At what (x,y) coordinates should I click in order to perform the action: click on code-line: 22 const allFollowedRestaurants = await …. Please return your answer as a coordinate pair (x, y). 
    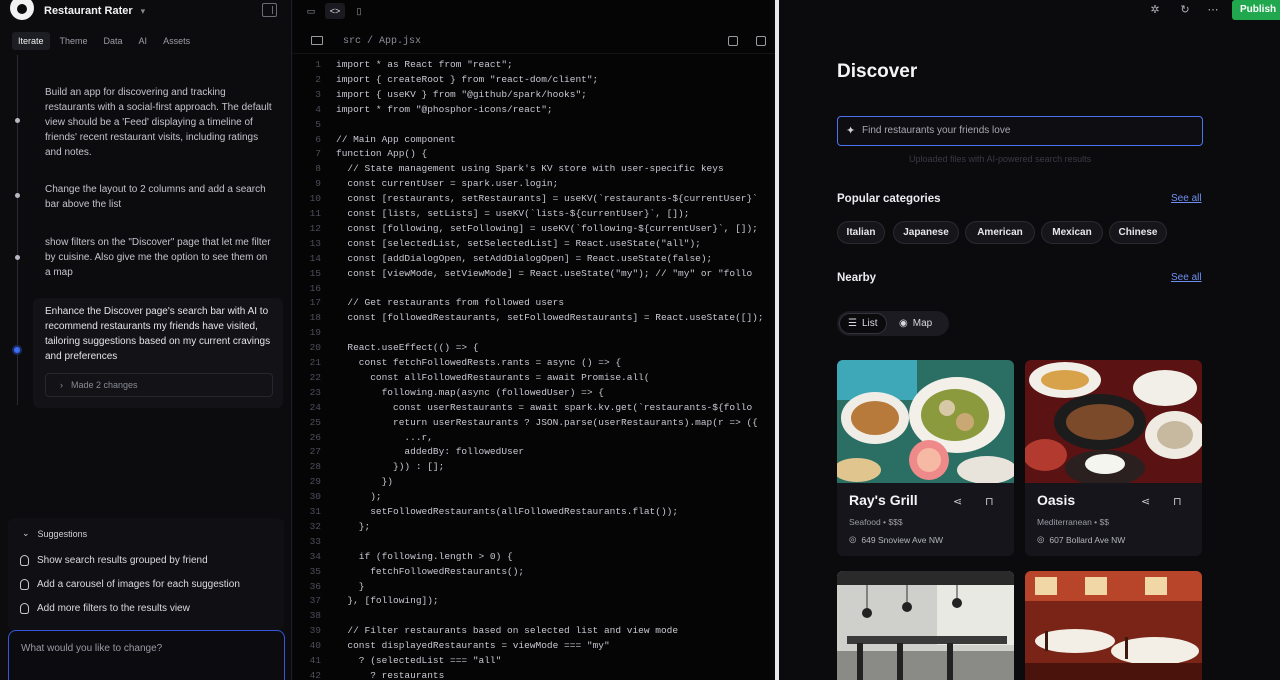
    Looking at the image, I should click on (534, 378).